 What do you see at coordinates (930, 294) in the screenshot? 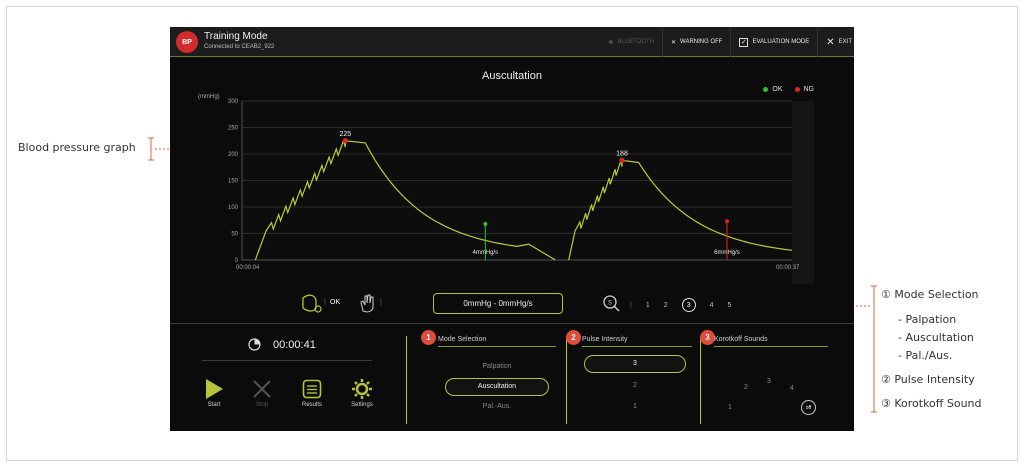
I see `annotation-mode: ① Mode Selection` at bounding box center [930, 294].